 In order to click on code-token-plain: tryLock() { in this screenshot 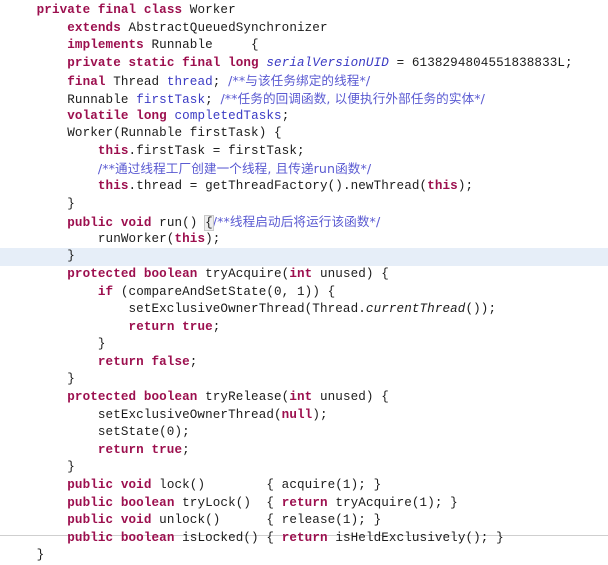, I will do `click(228, 502)`.